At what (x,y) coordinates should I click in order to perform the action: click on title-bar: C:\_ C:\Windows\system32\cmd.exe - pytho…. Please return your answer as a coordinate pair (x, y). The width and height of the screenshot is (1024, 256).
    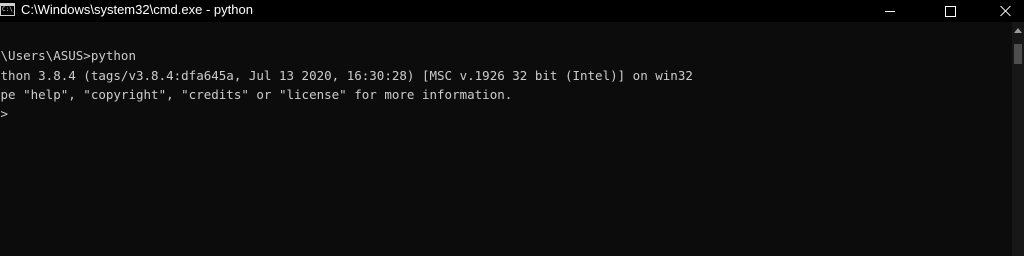
    Looking at the image, I should click on (512, 11).